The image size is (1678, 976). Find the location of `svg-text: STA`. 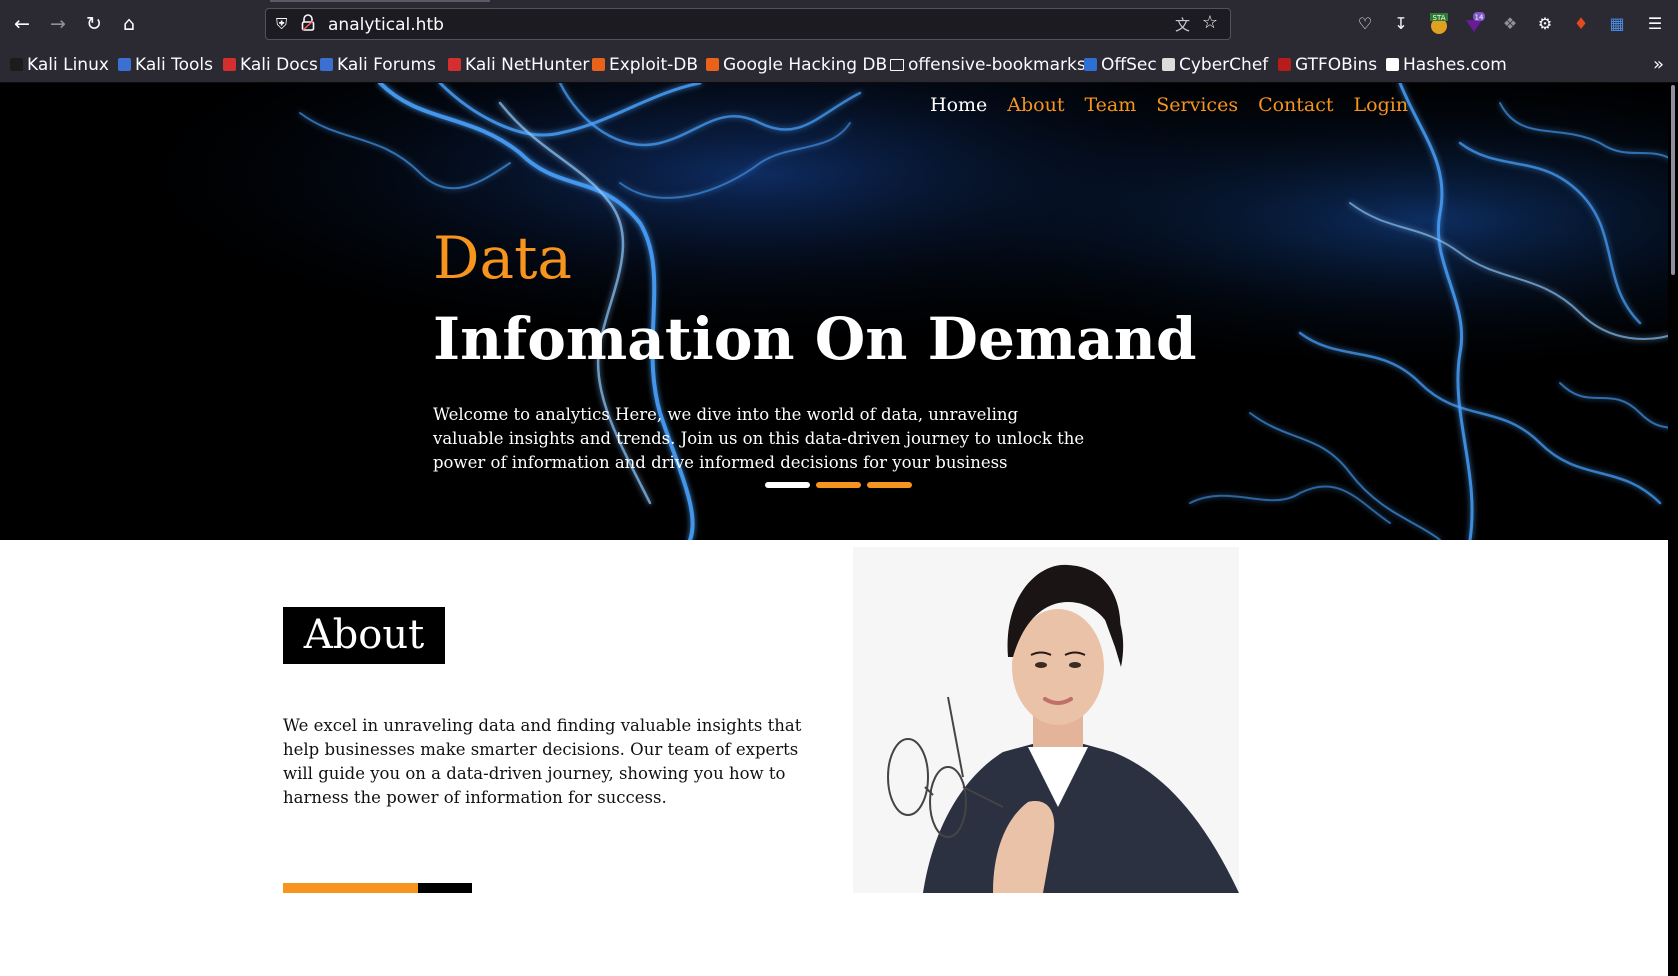

svg-text: STA is located at coordinates (1439, 18).